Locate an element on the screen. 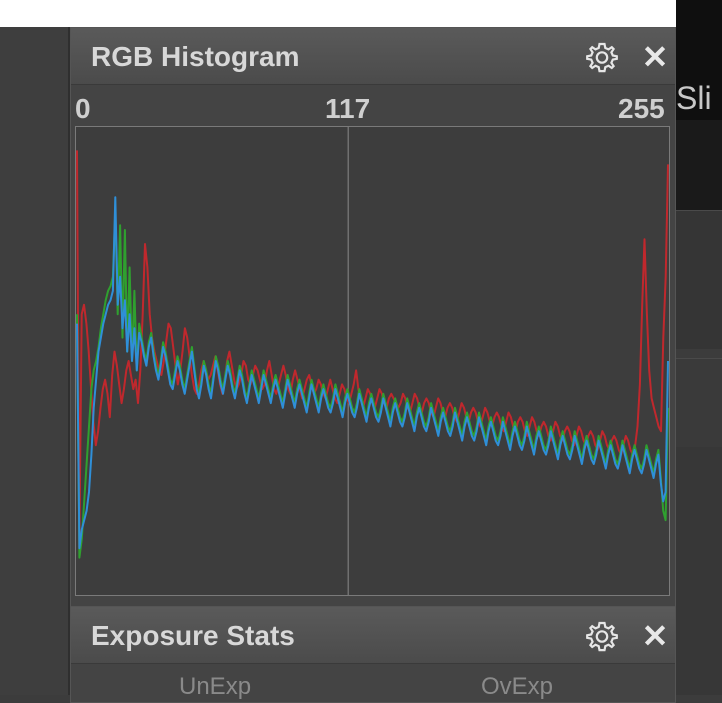 The image size is (722, 703). axis-min-label: 0 is located at coordinates (83, 108).